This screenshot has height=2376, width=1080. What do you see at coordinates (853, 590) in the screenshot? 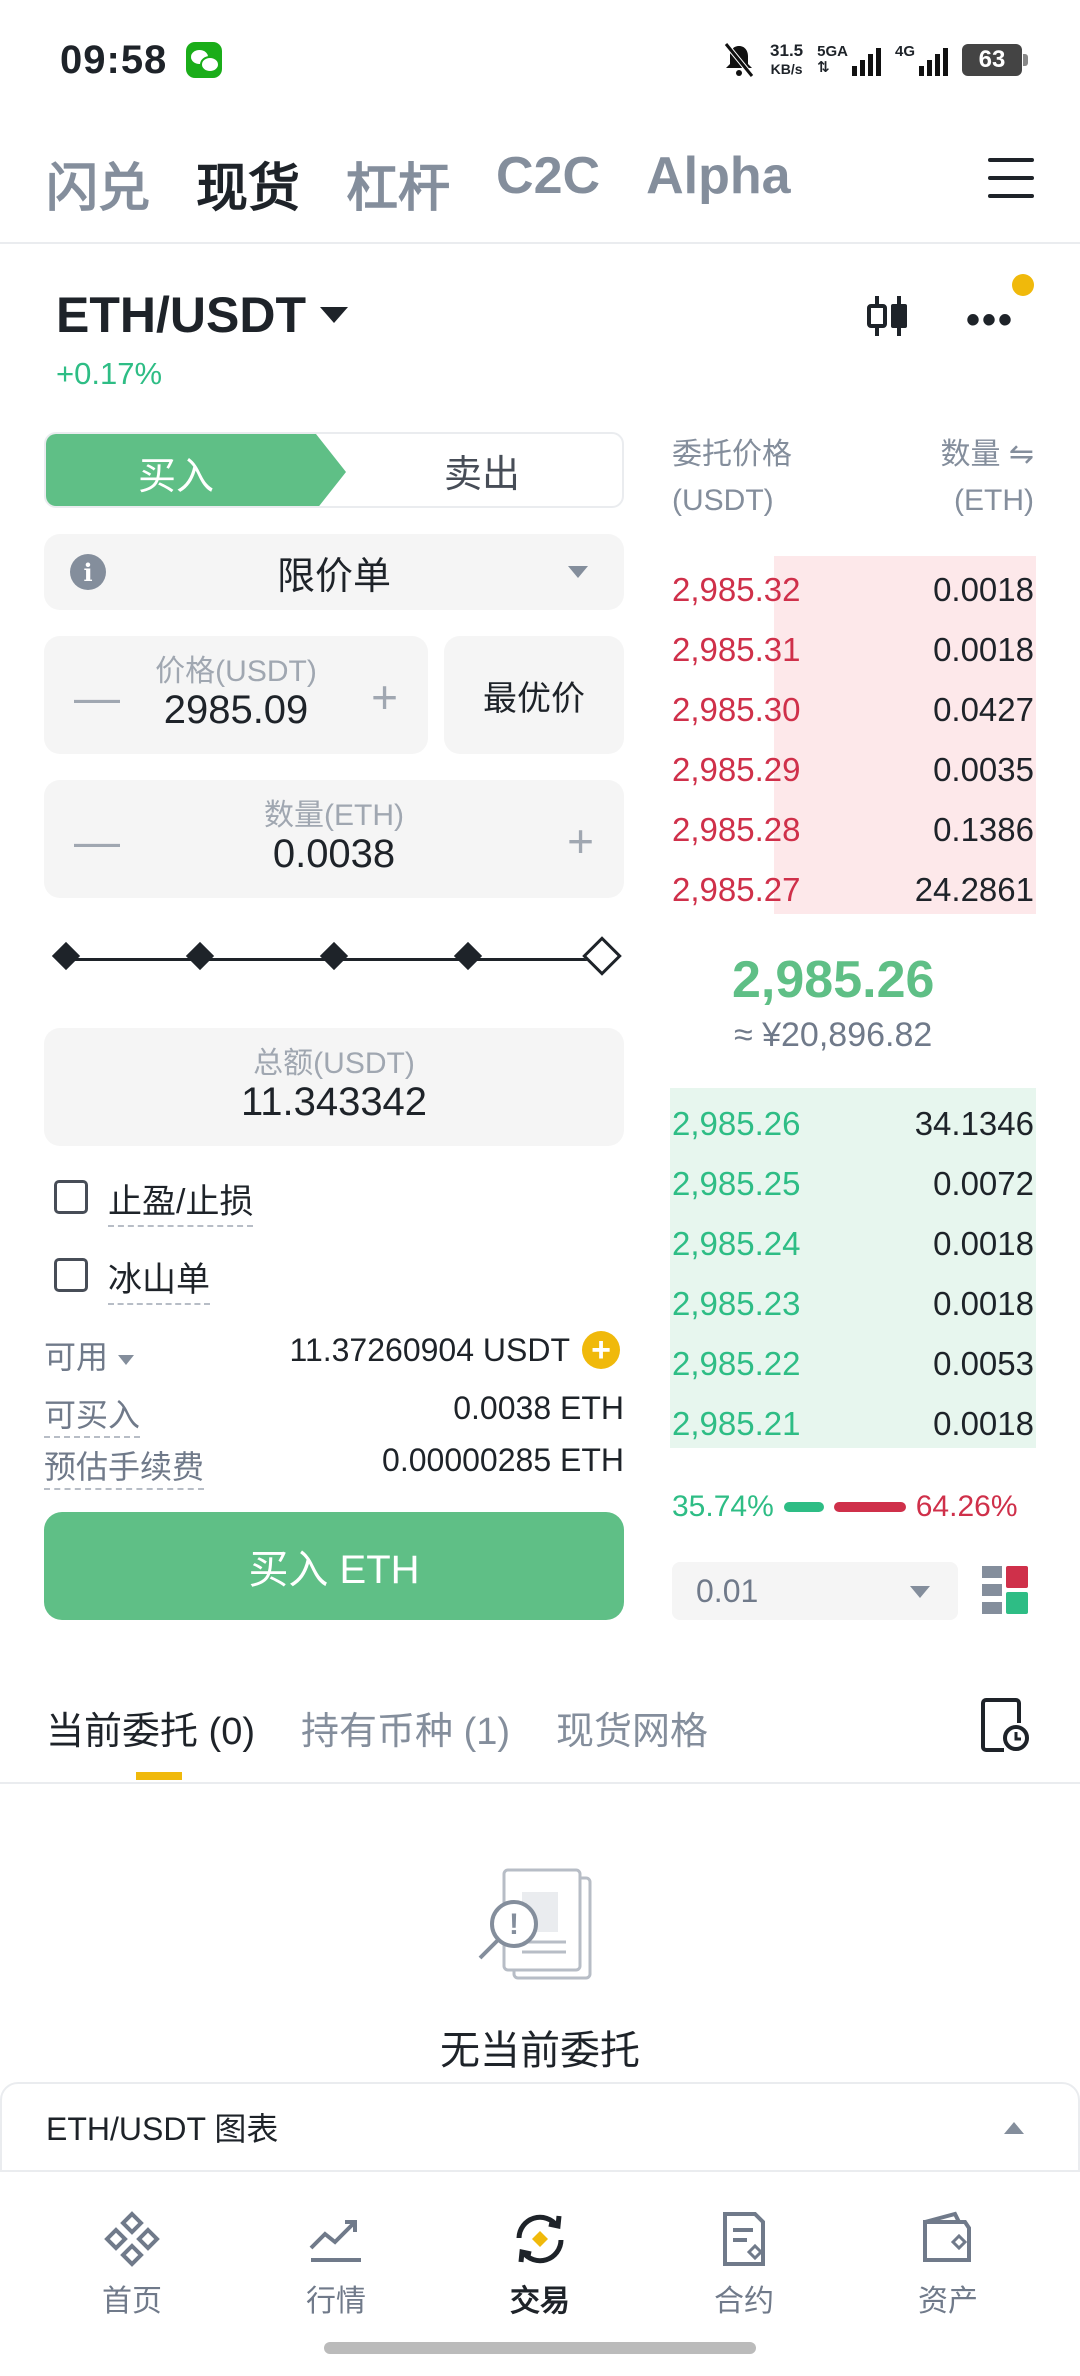
I see `ask-row: 2,985.32 0.0018` at bounding box center [853, 590].